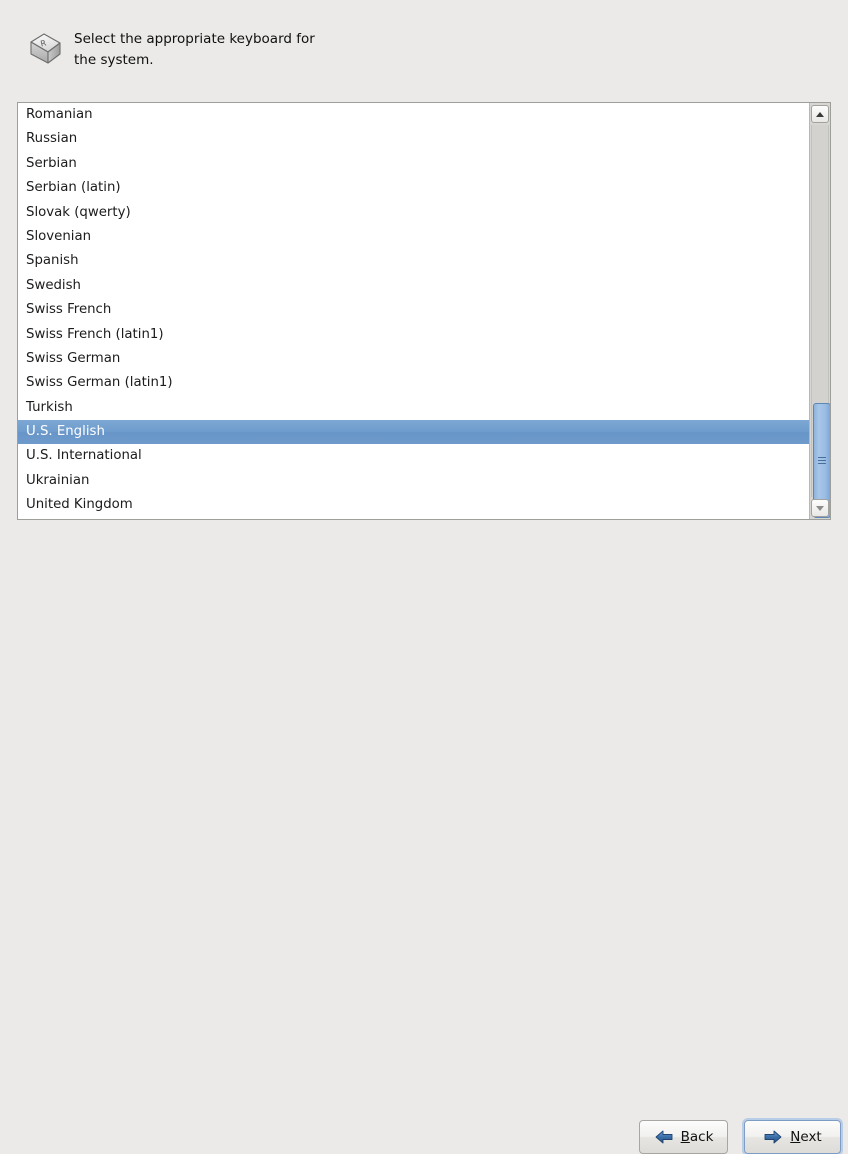  I want to click on list-item: Swiss French, so click(413, 310).